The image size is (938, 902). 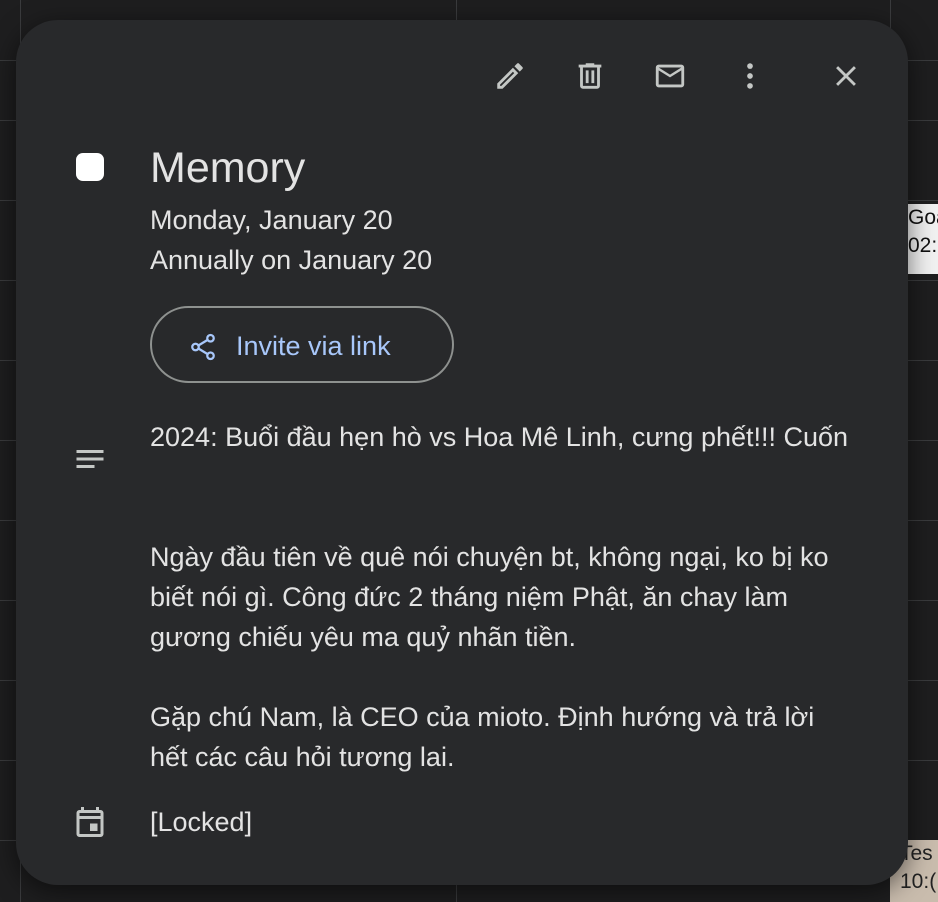 I want to click on invite-via-link-button: Invite via link, so click(x=302, y=344).